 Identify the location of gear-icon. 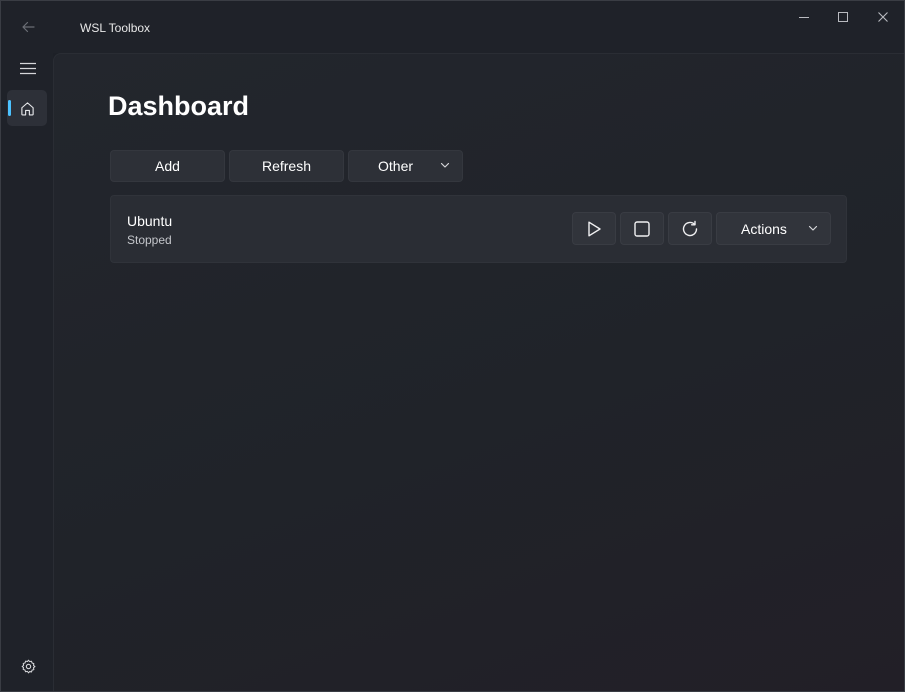
(28, 666).